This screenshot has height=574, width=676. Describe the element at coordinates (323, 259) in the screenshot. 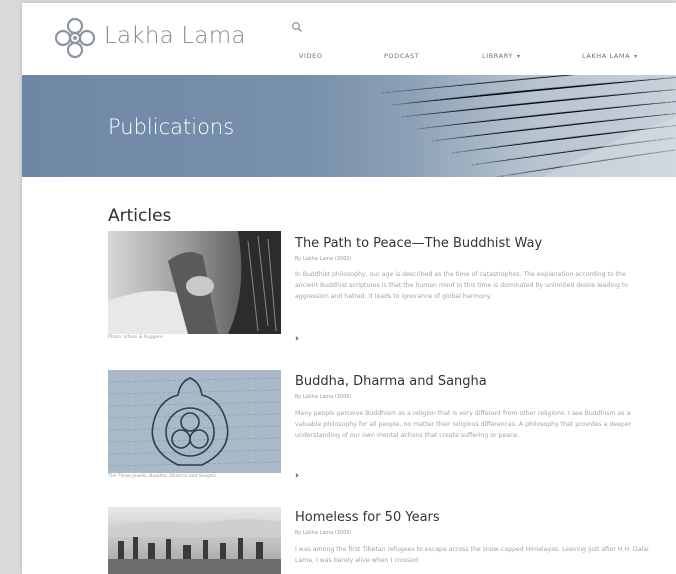

I see `article-byline: By Lakha Lama (2002)` at that location.